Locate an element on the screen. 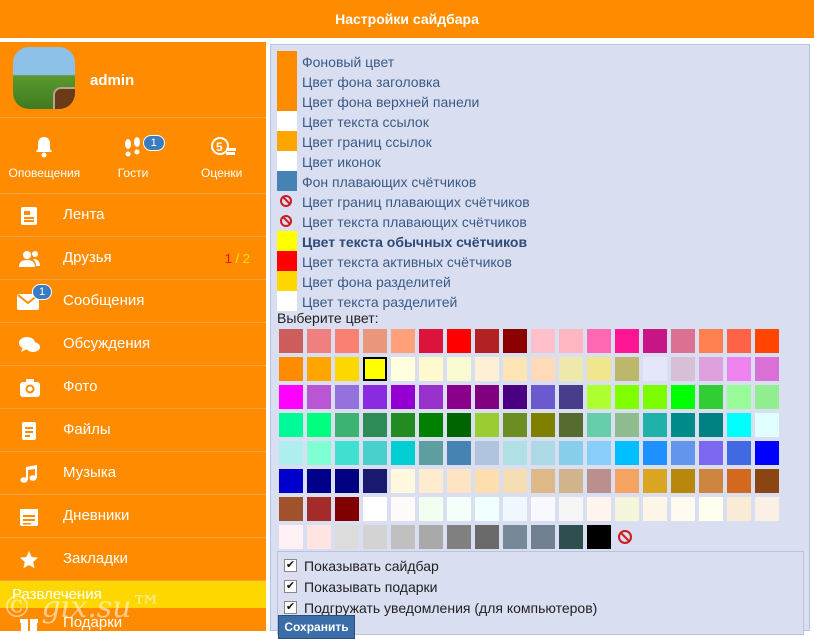 The height and width of the screenshot is (639, 814). color-property-row: Цвет фона заголовка is located at coordinates (477, 81).